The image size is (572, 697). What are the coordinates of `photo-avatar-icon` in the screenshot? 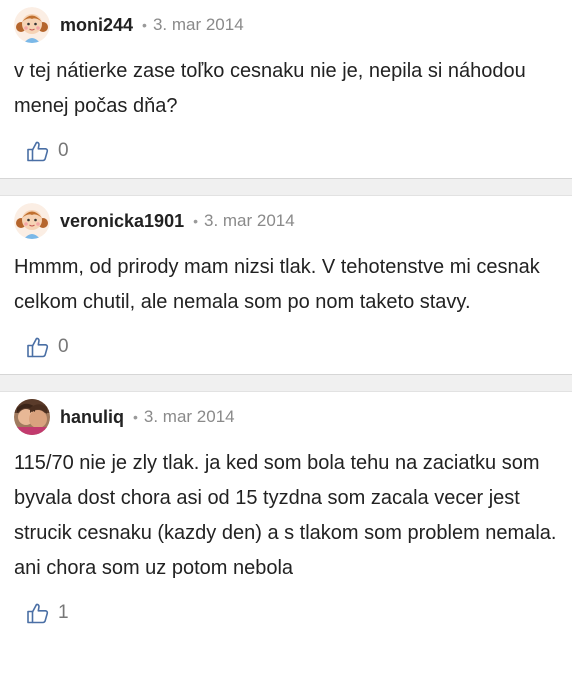 It's located at (32, 417).